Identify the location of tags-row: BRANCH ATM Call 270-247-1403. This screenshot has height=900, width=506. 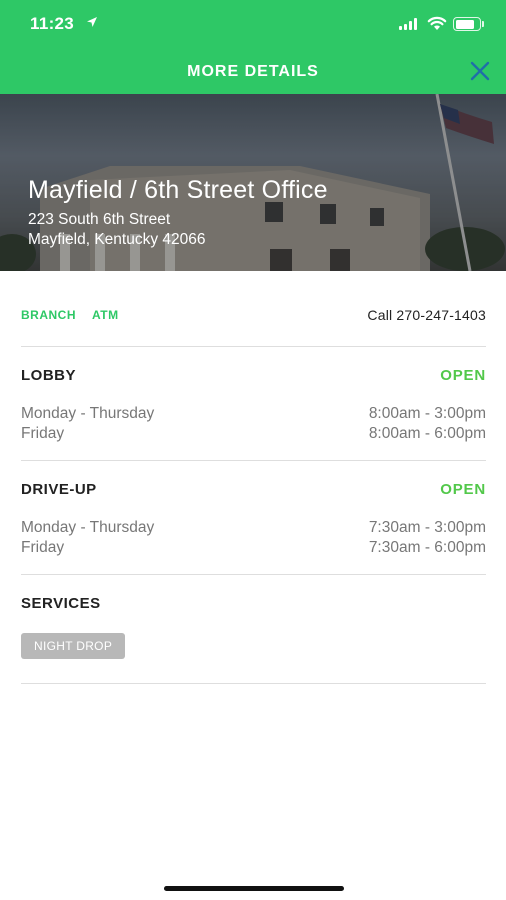
(253, 309).